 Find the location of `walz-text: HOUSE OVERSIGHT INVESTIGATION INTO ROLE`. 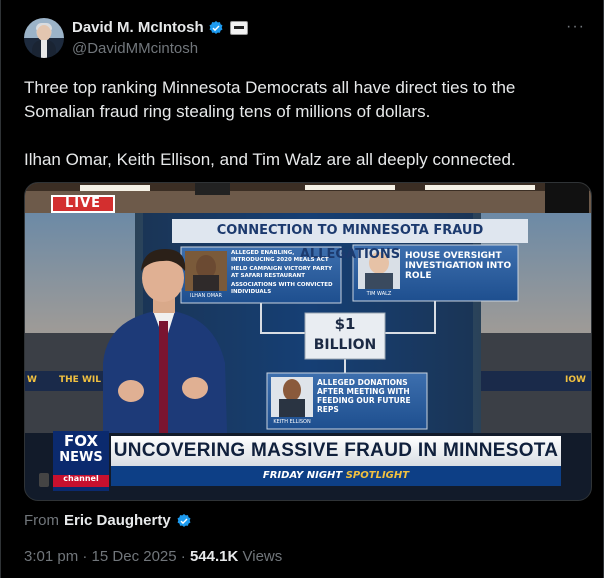

walz-text: HOUSE OVERSIGHT INVESTIGATION INTO ROLE is located at coordinates (458, 266).